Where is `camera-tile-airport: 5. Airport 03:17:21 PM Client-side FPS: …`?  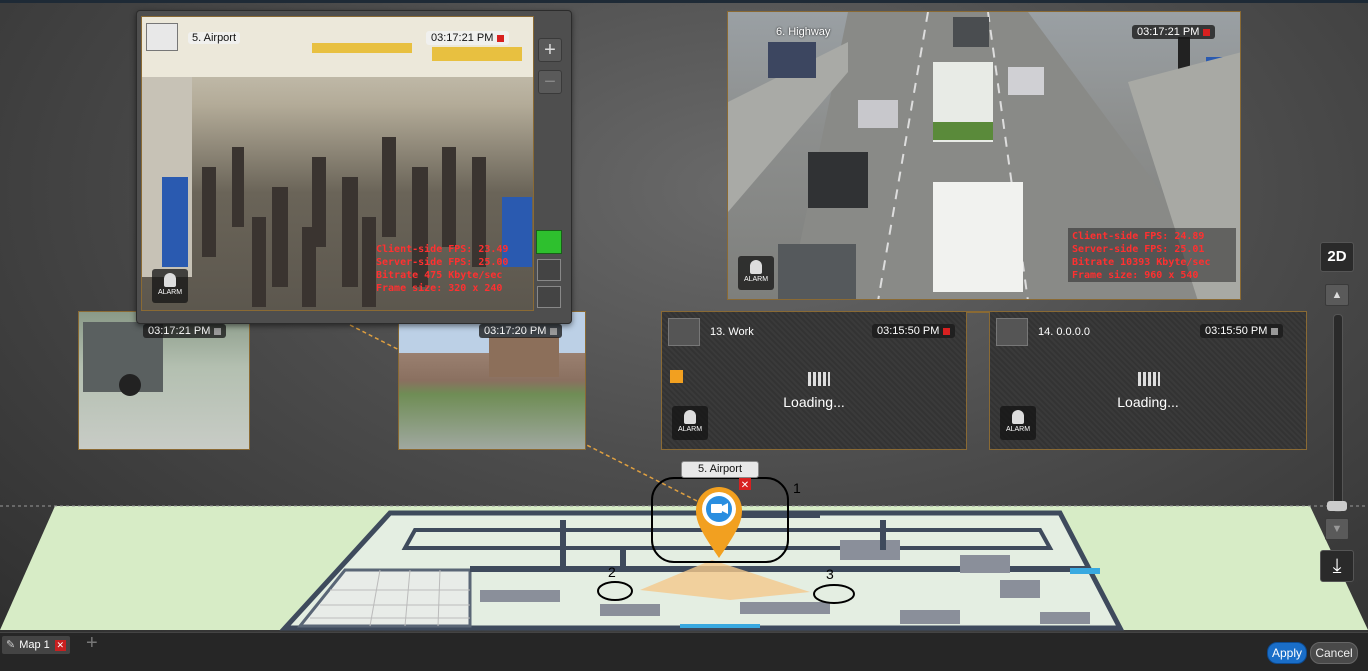
camera-tile-airport: 5. Airport 03:17:21 PM Client-side FPS: … is located at coordinates (337, 163).